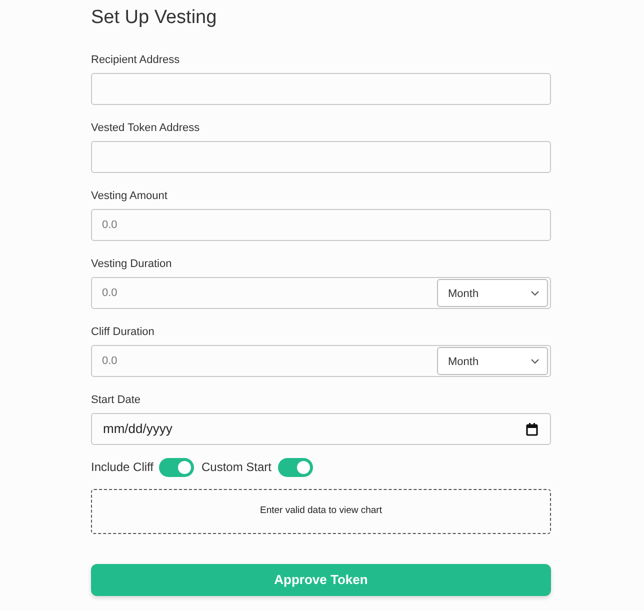  I want to click on chart-empty-message: Enter valid data to view chart, so click(321, 511).